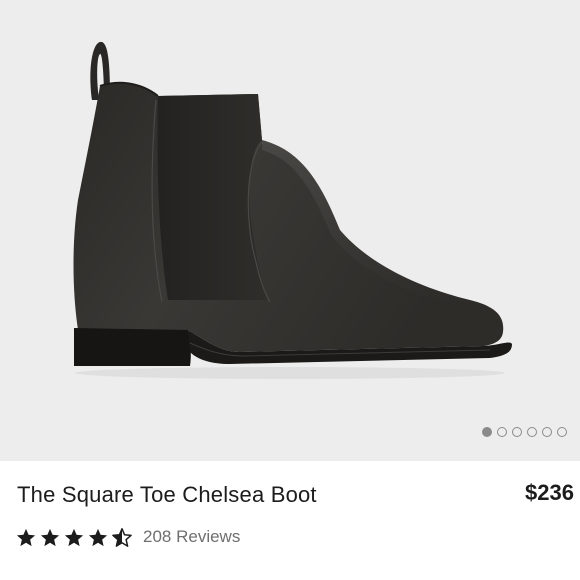  Describe the element at coordinates (524, 432) in the screenshot. I see `gallery-pagination` at that location.